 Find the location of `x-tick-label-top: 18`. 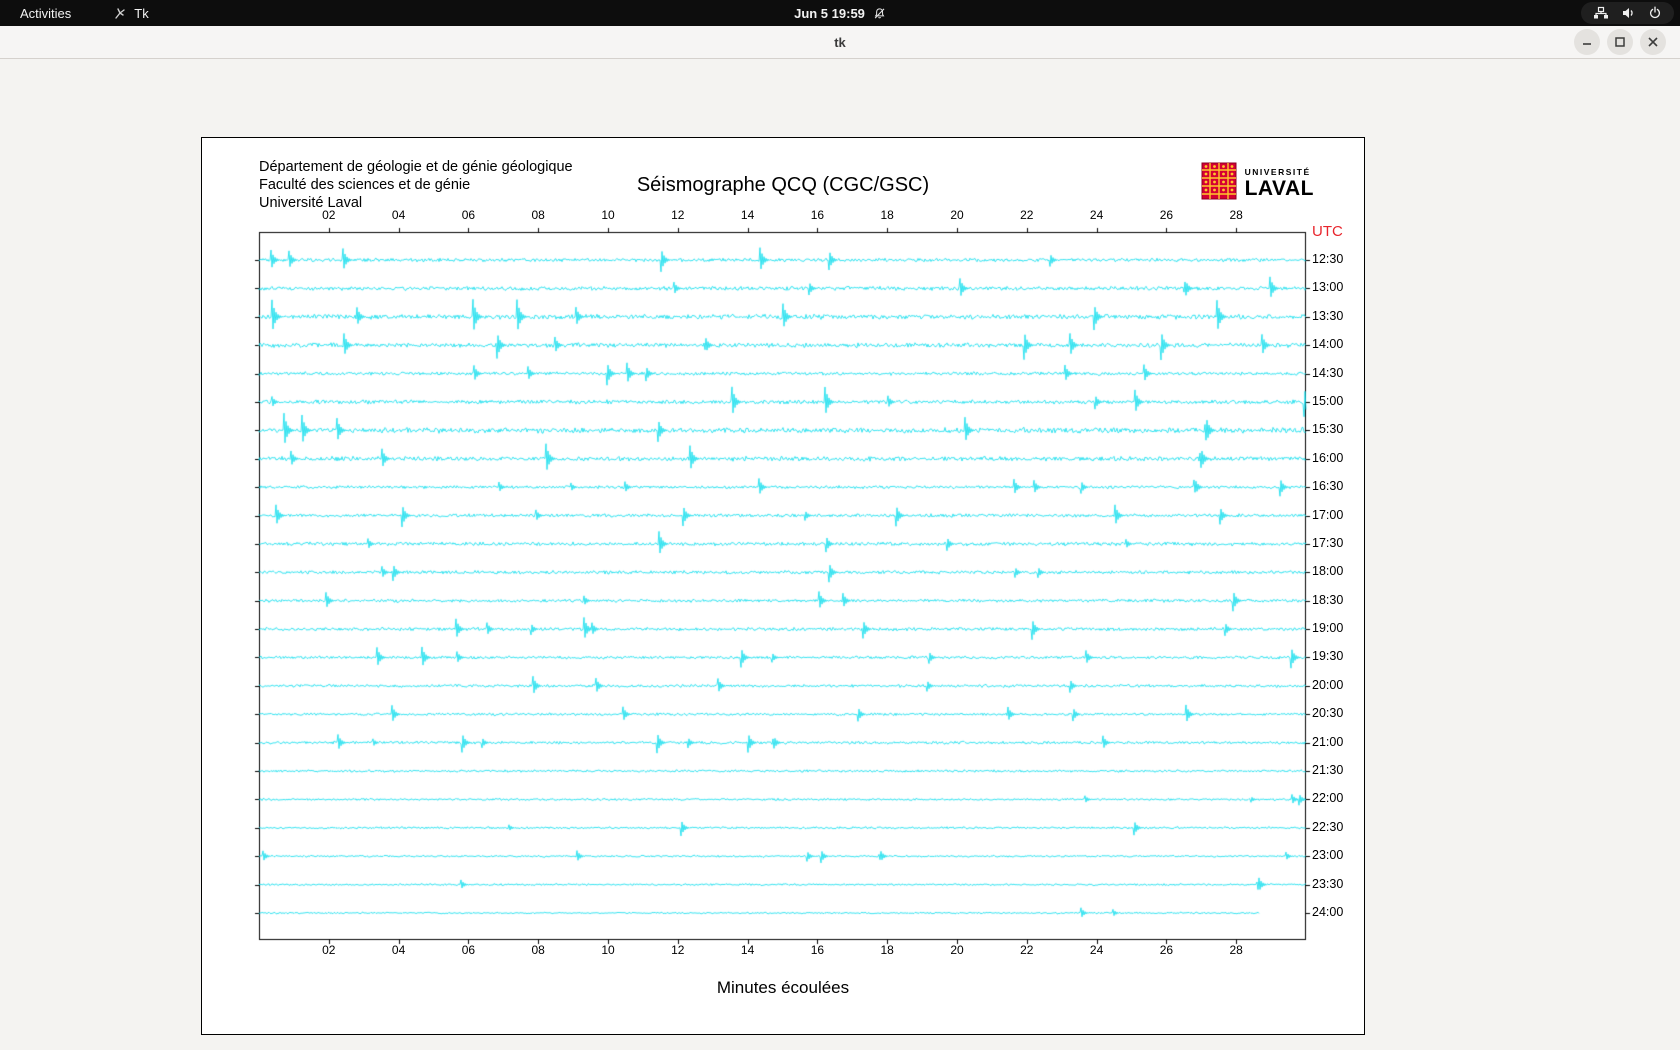

x-tick-label-top: 18 is located at coordinates (887, 215).